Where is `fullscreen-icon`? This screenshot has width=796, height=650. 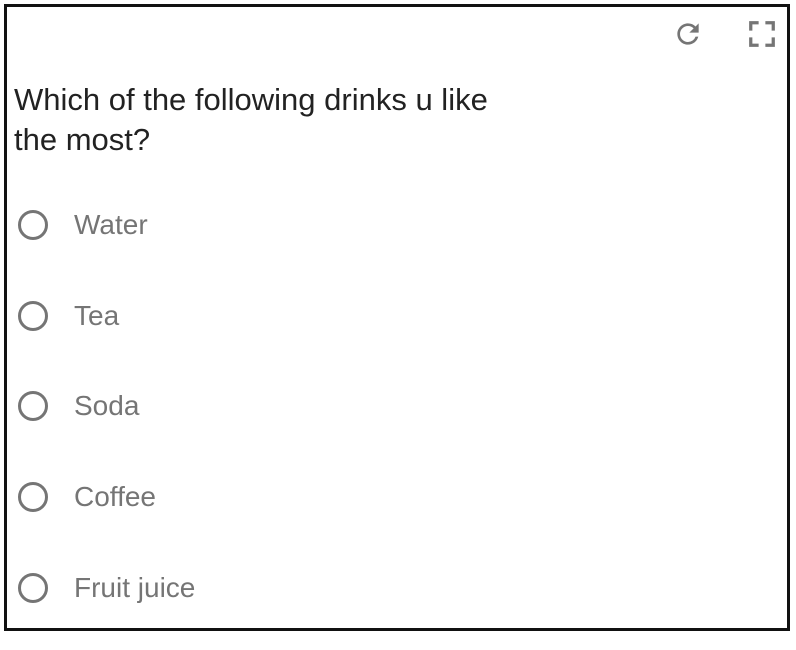
fullscreen-icon is located at coordinates (762, 34).